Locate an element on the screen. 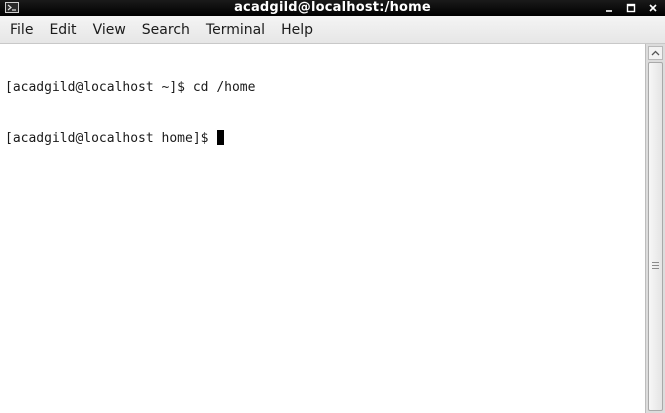 The image size is (665, 413). window-title: acadgild@localhost:/home is located at coordinates (332, 7).